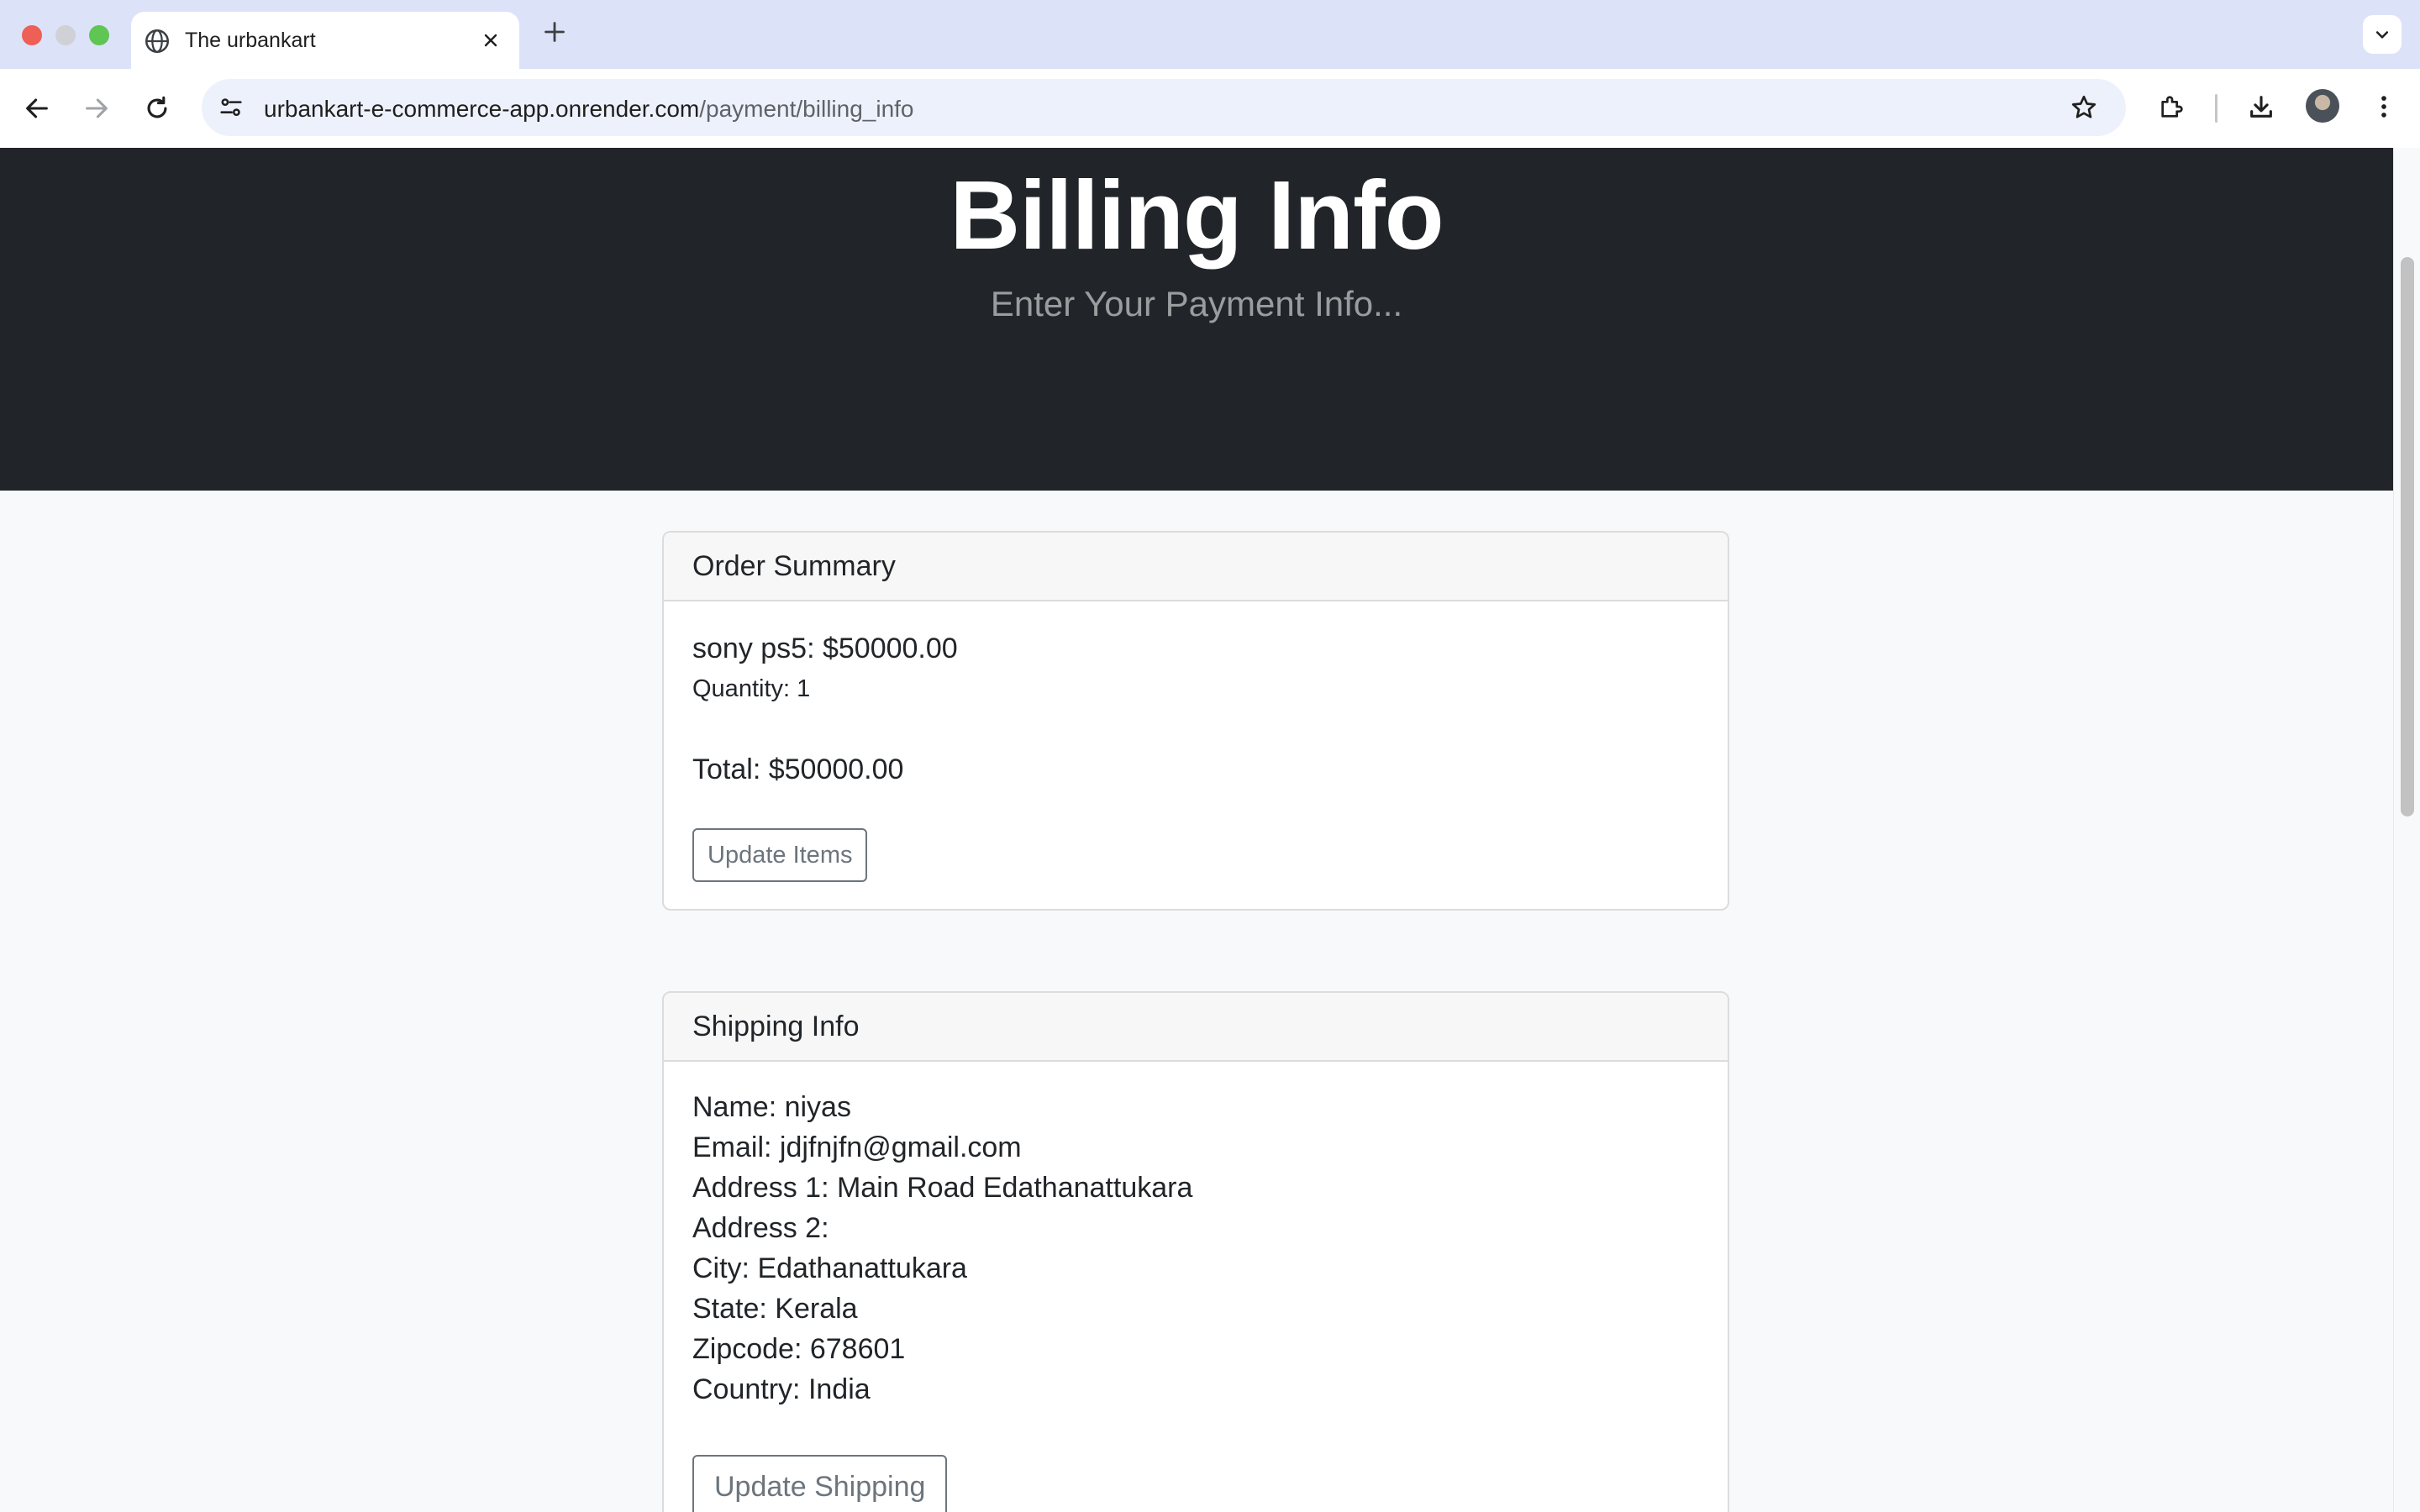 The width and height of the screenshot is (2420, 1512). What do you see at coordinates (96, 108) in the screenshot?
I see `forward-arrow-icon` at bounding box center [96, 108].